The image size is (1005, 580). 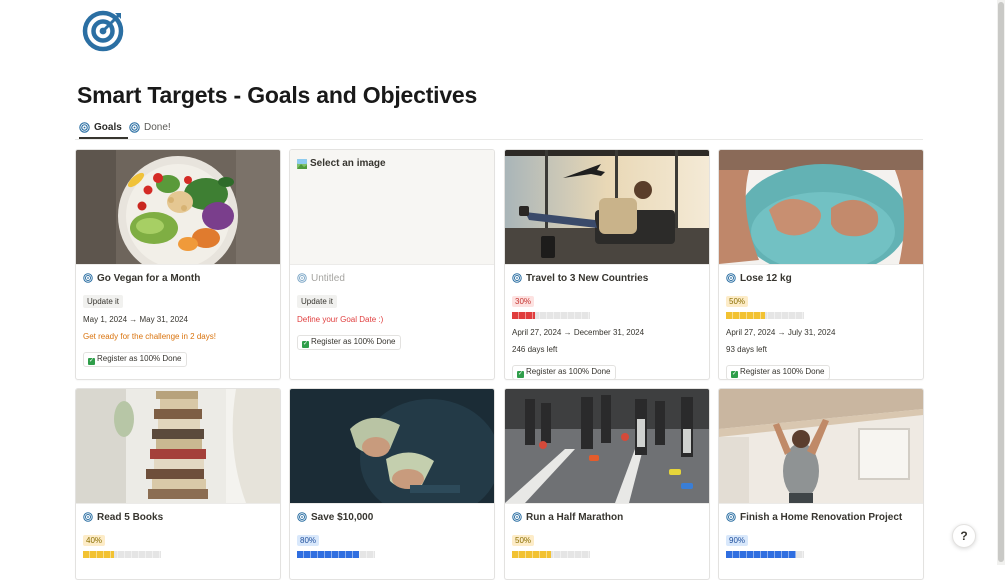 I want to click on goal-card: Save $10,000 80%, so click(x=392, y=484).